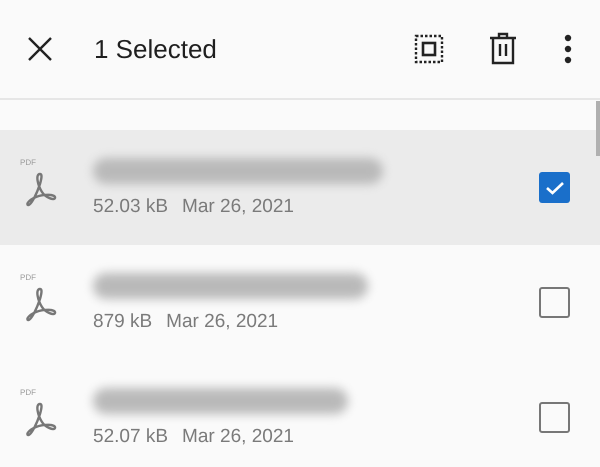 Image resolution: width=600 pixels, height=467 pixels. Describe the element at coordinates (156, 49) in the screenshot. I see `selection-count-title: 1 Selected` at that location.